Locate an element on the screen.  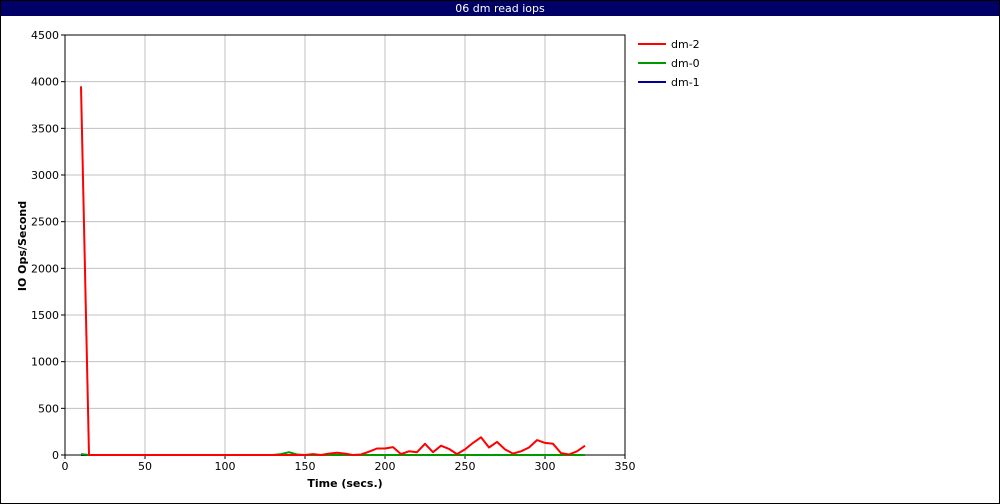
y-tick-label: 2000 is located at coordinates (45, 268).